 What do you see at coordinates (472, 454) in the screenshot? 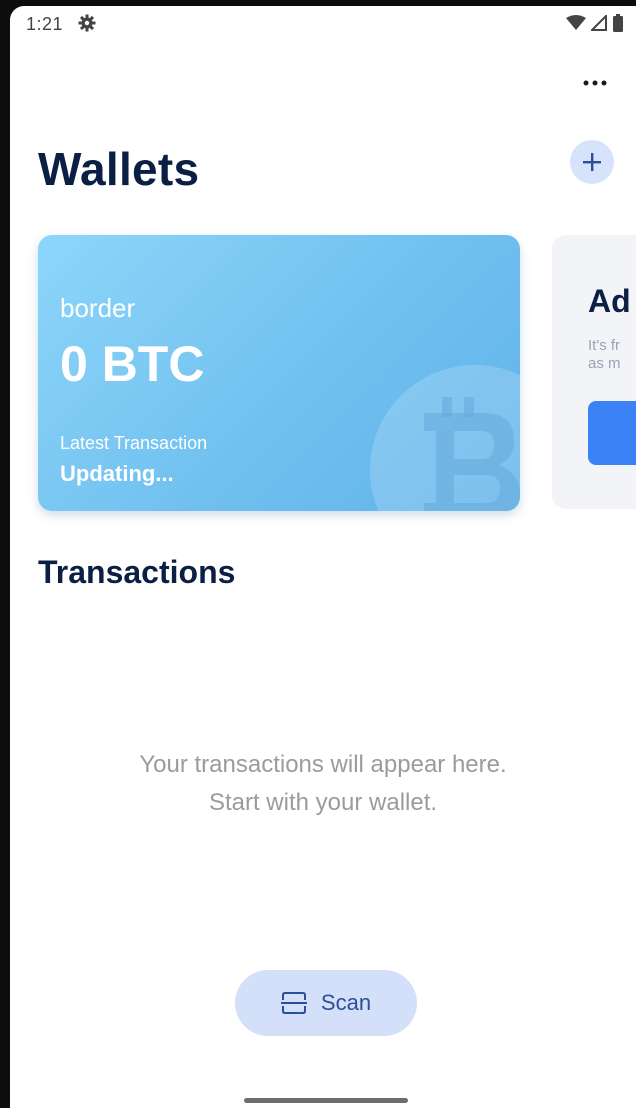
I see `bitcoin-icon` at bounding box center [472, 454].